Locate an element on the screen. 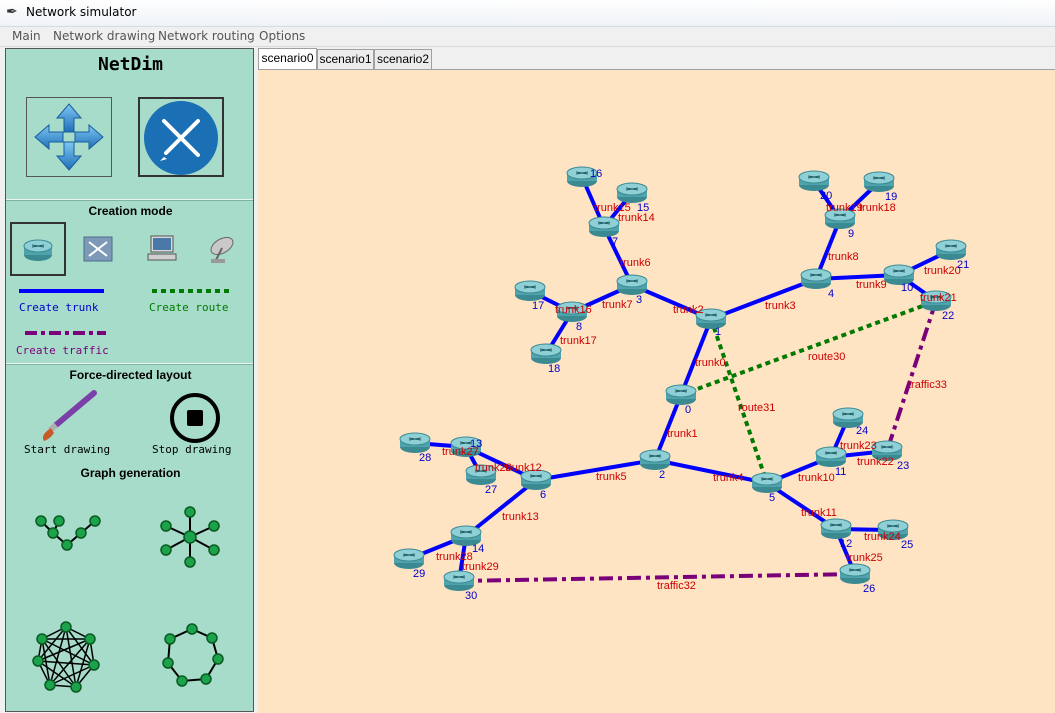 The width and height of the screenshot is (1055, 713). trunk-label: trunk10 is located at coordinates (816, 478).